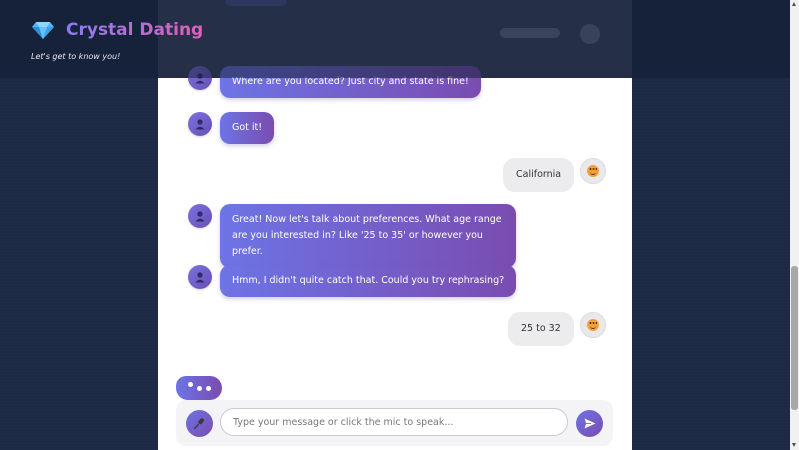  I want to click on app-title: Crystal Dating, so click(135, 30).